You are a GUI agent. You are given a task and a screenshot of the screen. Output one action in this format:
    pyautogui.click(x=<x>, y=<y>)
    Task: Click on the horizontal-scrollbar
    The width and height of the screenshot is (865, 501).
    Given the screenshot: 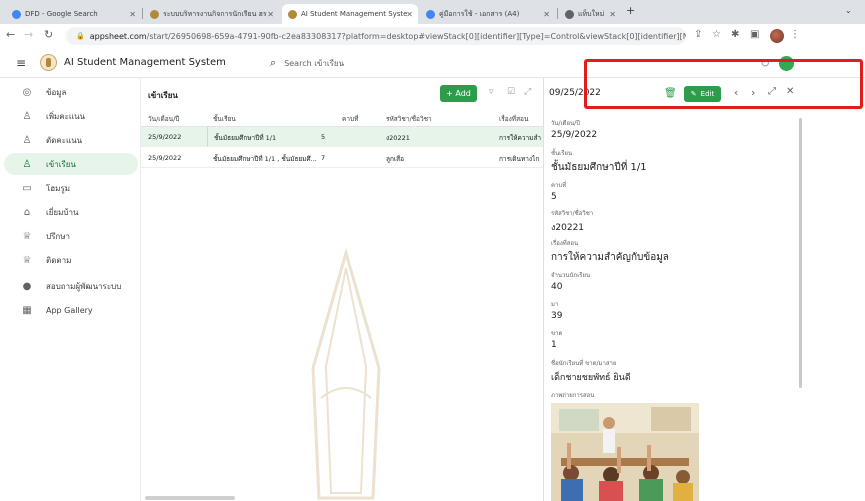 What is the action you would take?
    pyautogui.click(x=190, y=498)
    